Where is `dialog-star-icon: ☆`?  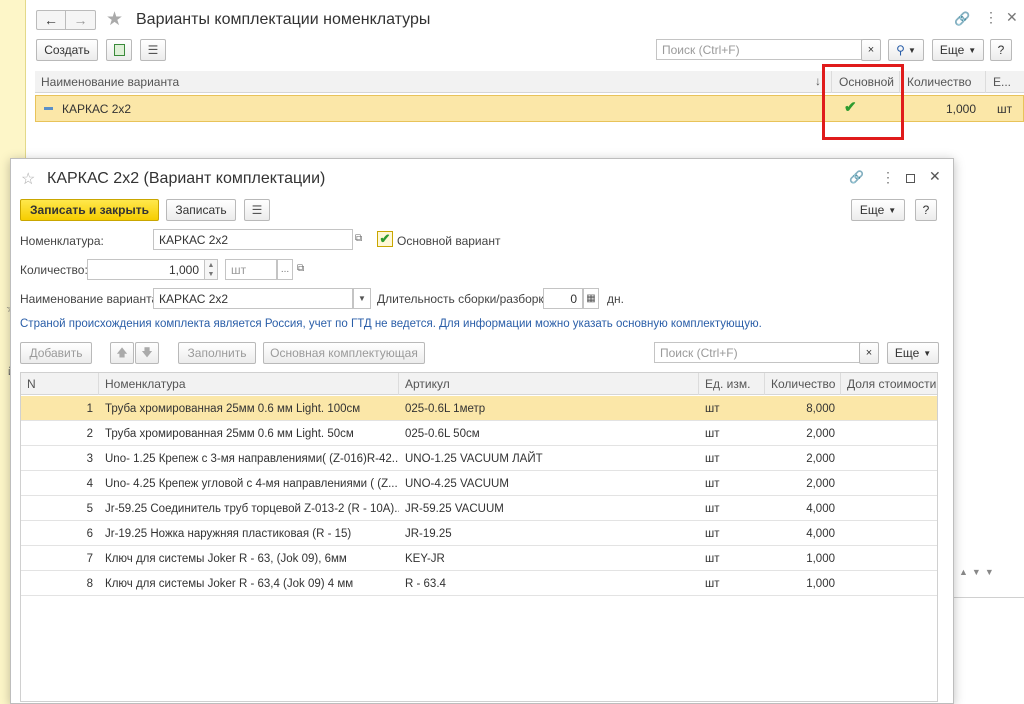 dialog-star-icon: ☆ is located at coordinates (28, 179).